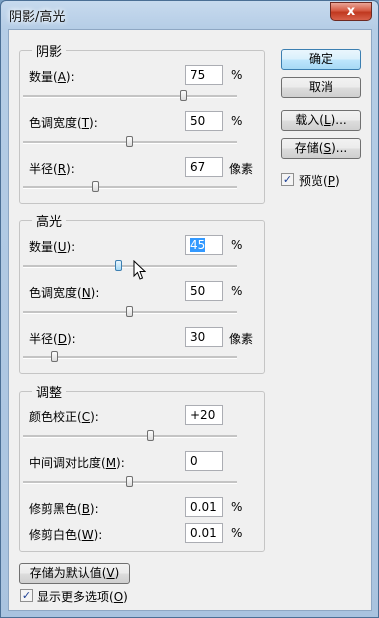 This screenshot has width=379, height=618. I want to click on highlights-radius-label: 半径(D):, so click(52, 339).